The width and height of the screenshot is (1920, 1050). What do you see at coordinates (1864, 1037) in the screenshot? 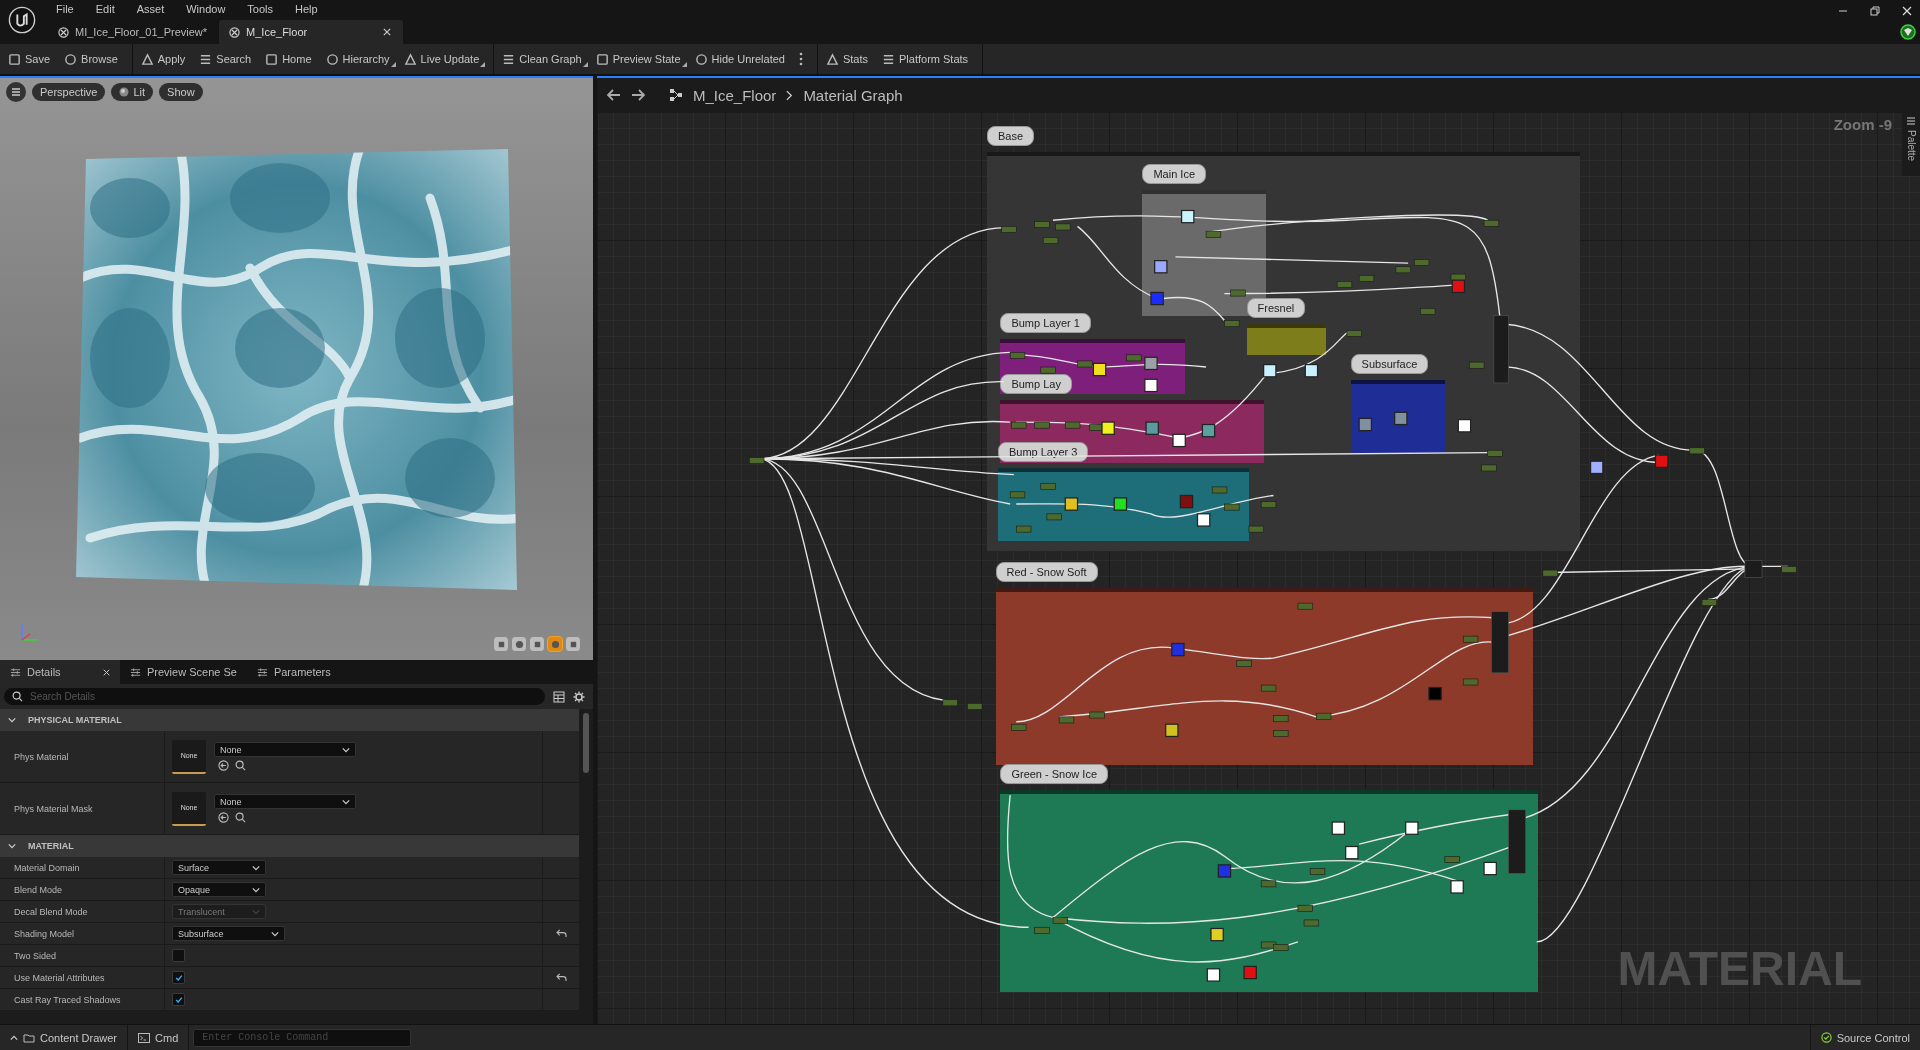
I see `source-control-button: Source Control` at bounding box center [1864, 1037].